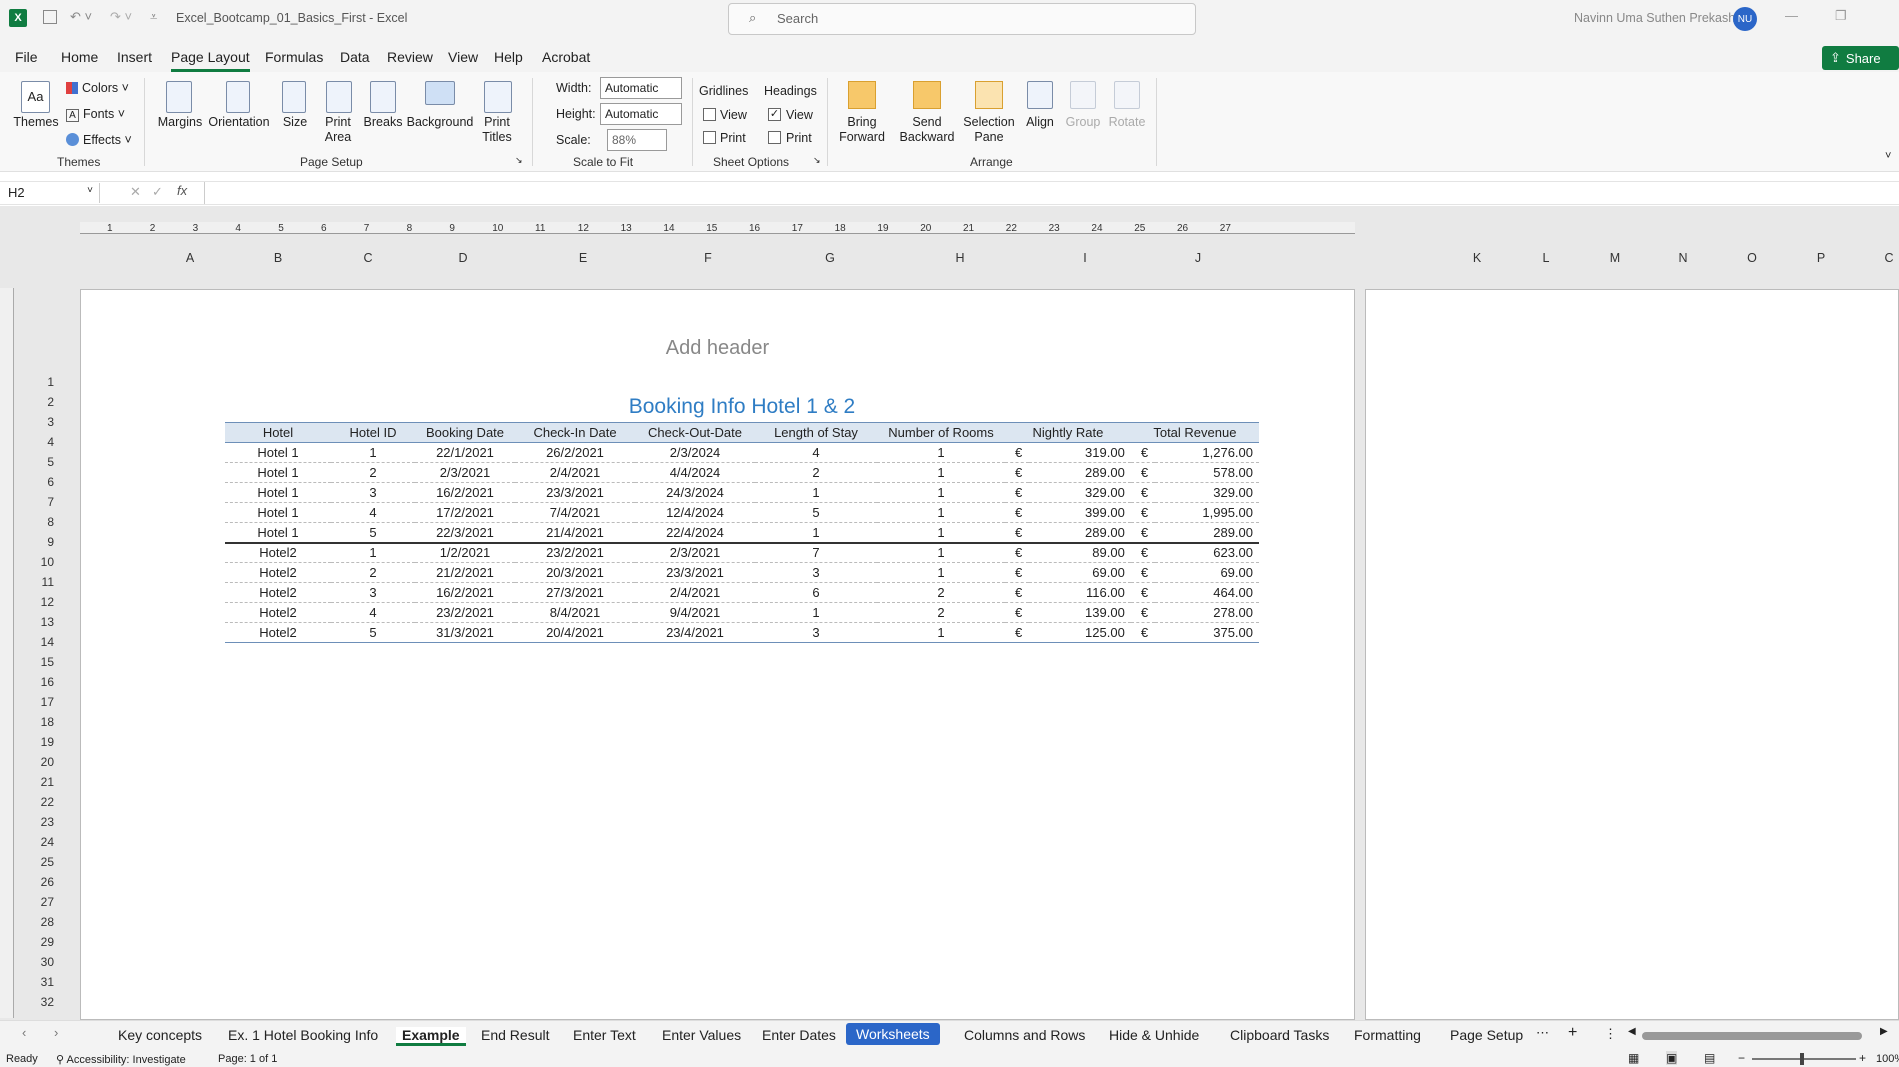 The height and width of the screenshot is (1067, 1899). What do you see at coordinates (39, 602) in the screenshot?
I see `row-header: 12` at bounding box center [39, 602].